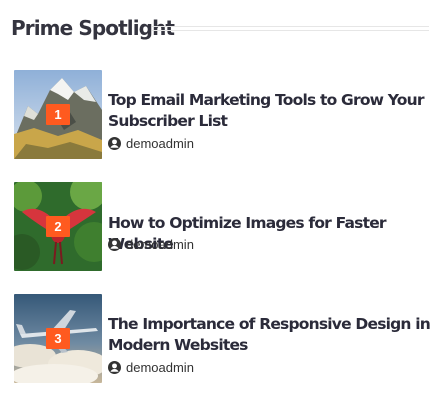 The height and width of the screenshot is (410, 435). Describe the element at coordinates (93, 28) in the screenshot. I see `widget-title: Prime Spotlight` at that location.